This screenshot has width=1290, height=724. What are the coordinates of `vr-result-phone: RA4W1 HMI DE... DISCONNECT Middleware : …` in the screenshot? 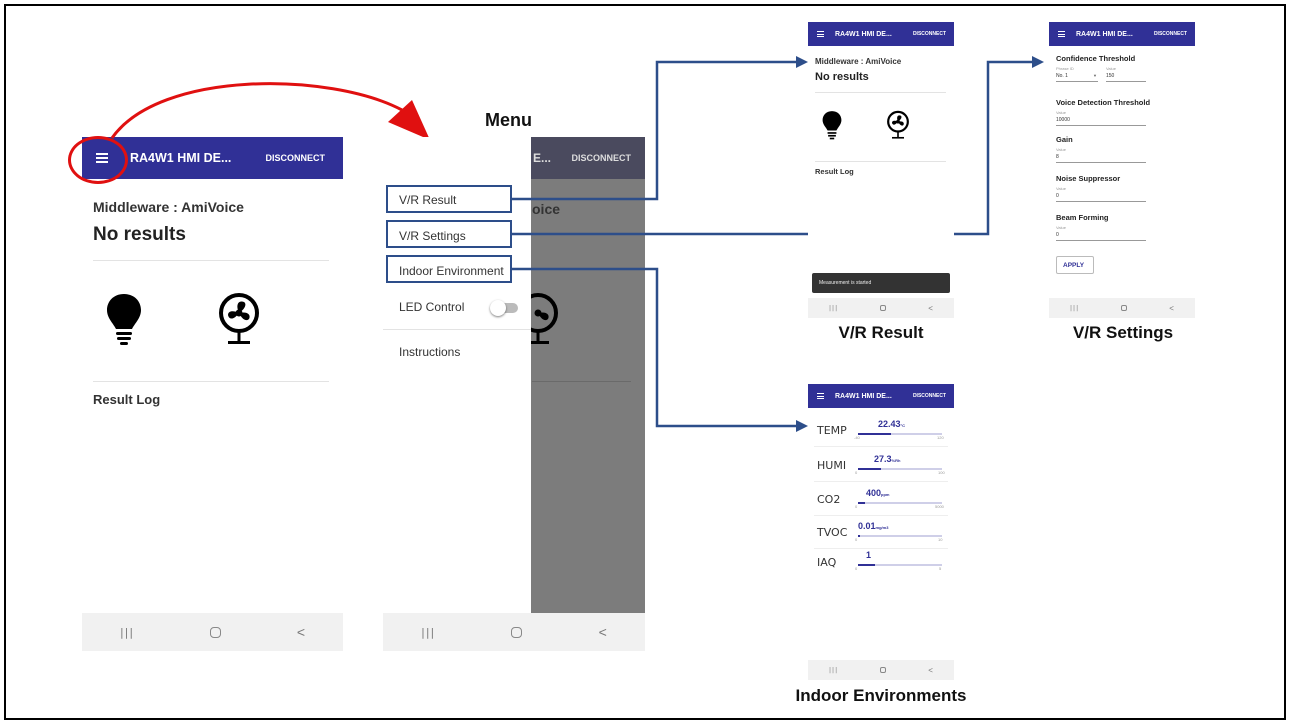 It's located at (881, 170).